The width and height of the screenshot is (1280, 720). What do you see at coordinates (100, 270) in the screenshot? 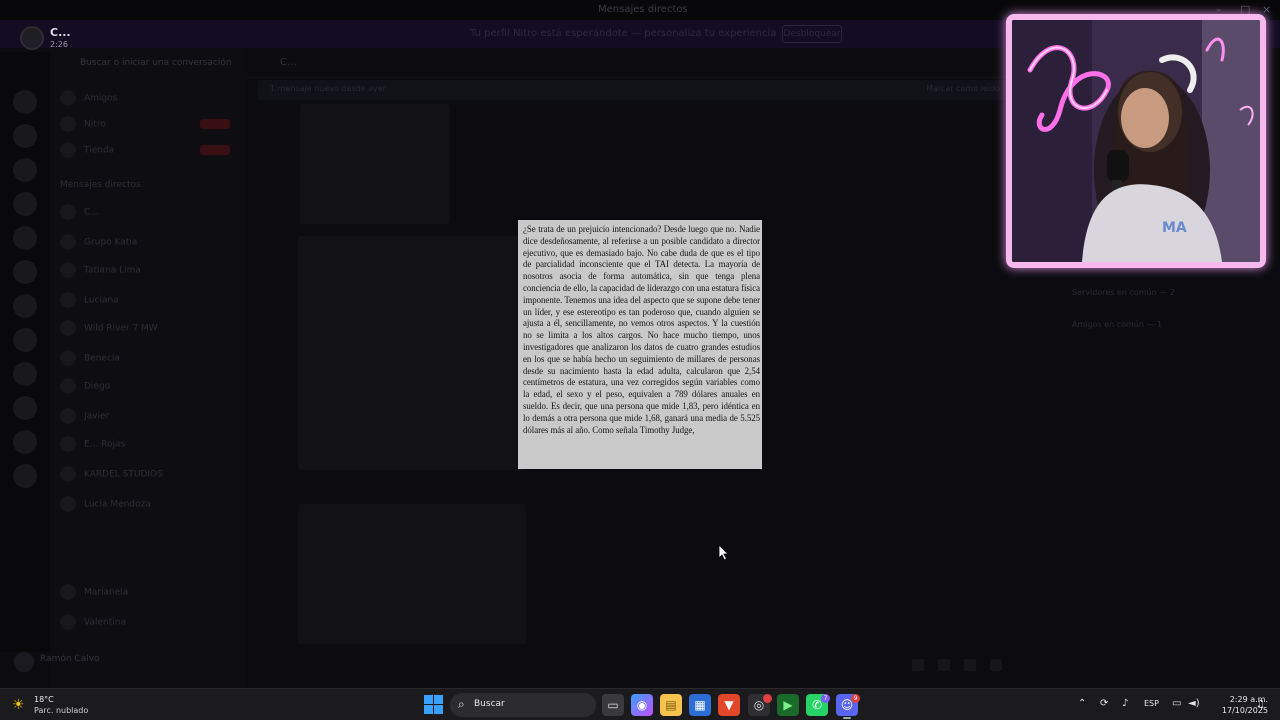
I see `dm-item: Tatiana Lima` at bounding box center [100, 270].